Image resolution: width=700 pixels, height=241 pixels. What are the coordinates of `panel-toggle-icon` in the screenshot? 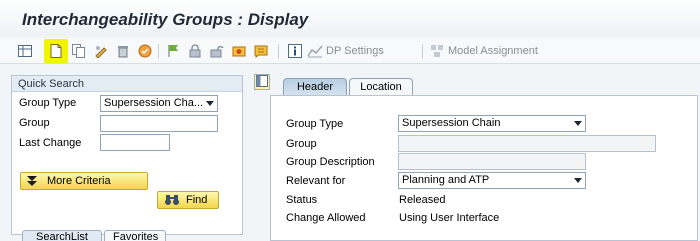 It's located at (262, 82).